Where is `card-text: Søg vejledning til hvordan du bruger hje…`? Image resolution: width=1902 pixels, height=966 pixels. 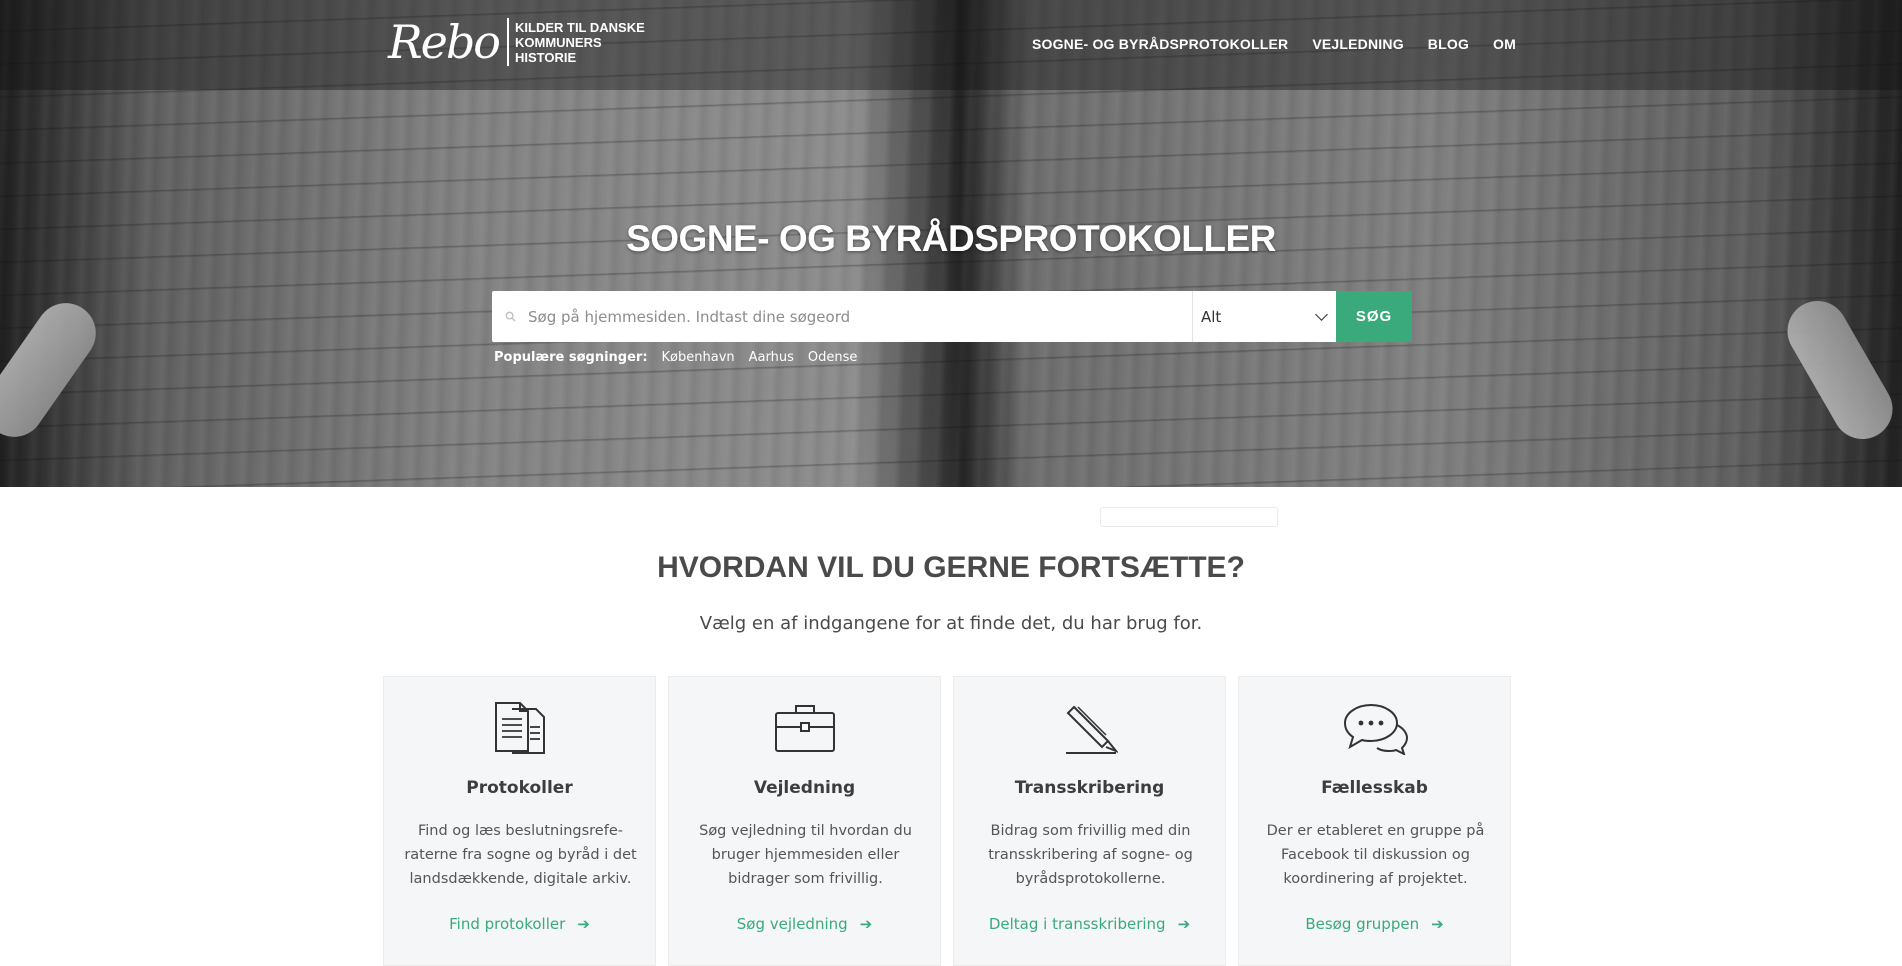 card-text: Søg vejledning til hvordan du bruger hje… is located at coordinates (805, 855).